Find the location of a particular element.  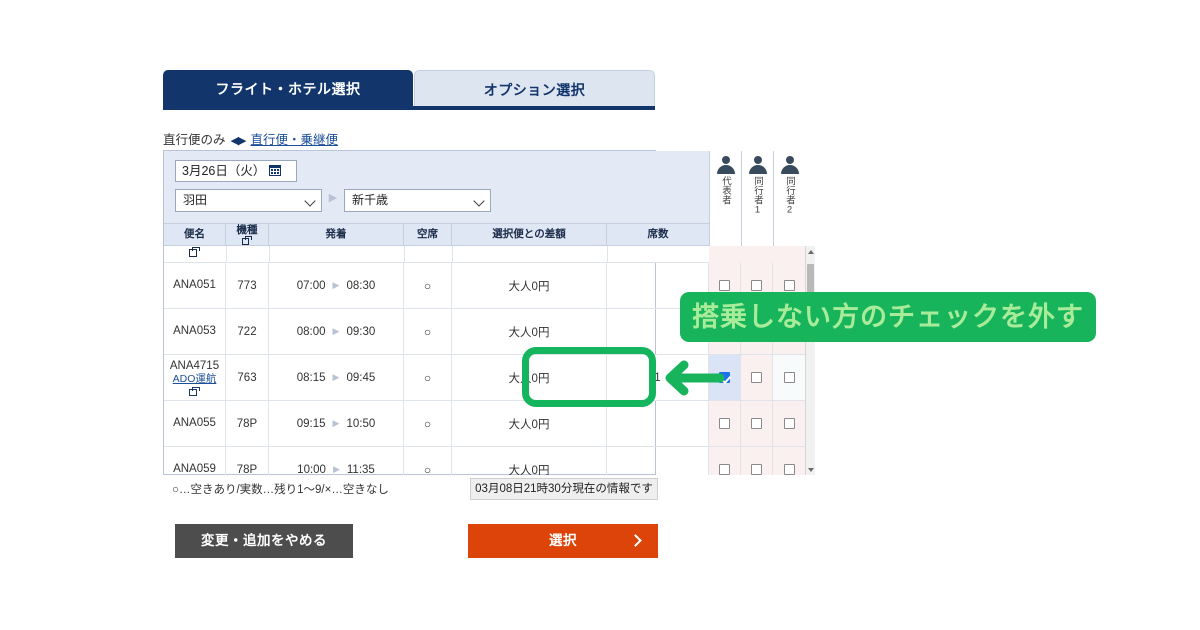

col-header-times: 発着 is located at coordinates (336, 234).